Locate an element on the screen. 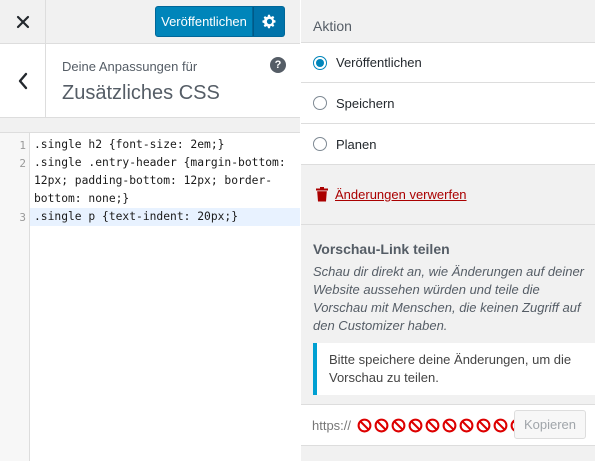 The image size is (595, 461). redacted-url is located at coordinates (442, 425).